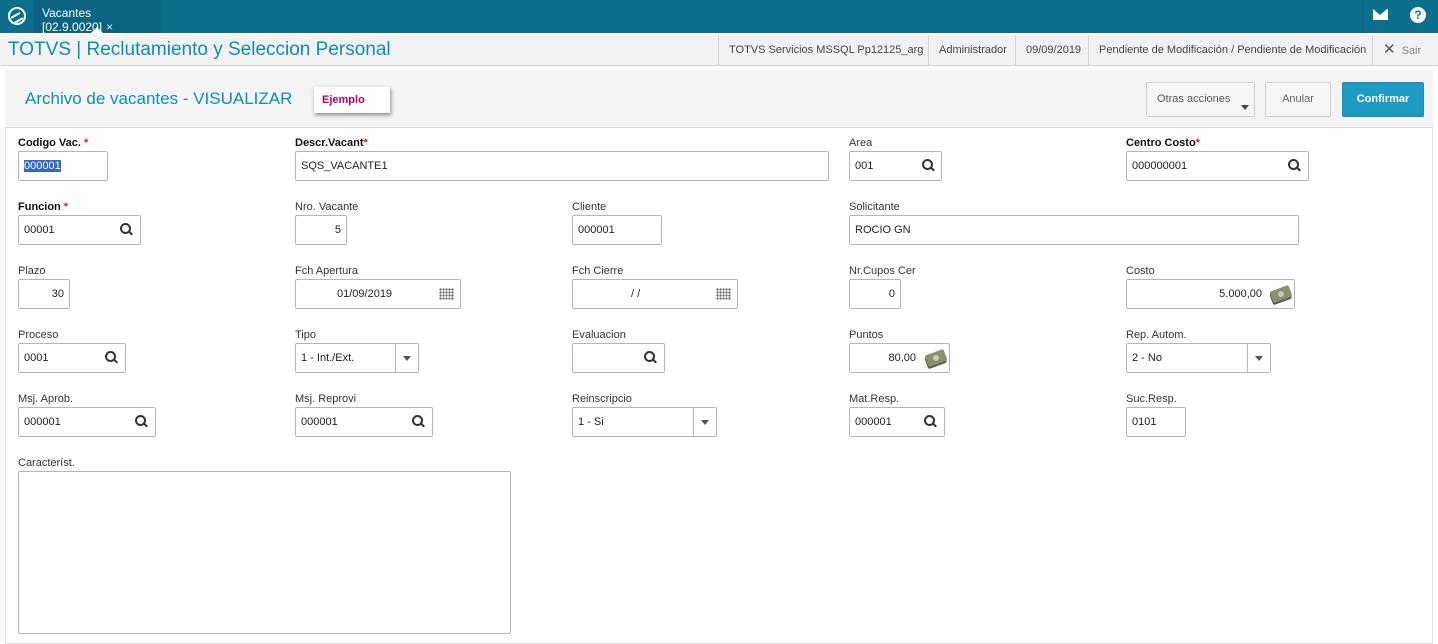 The height and width of the screenshot is (644, 1438). I want to click on evaluacion-label: Evaluacion, so click(599, 335).